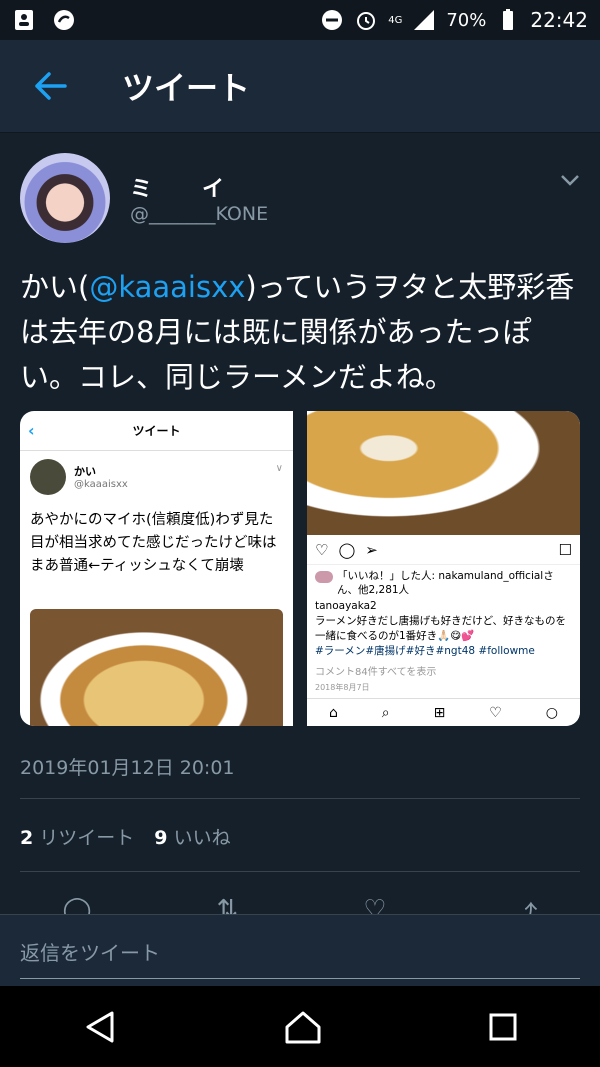  I want to click on contacts-icon, so click(24, 20).